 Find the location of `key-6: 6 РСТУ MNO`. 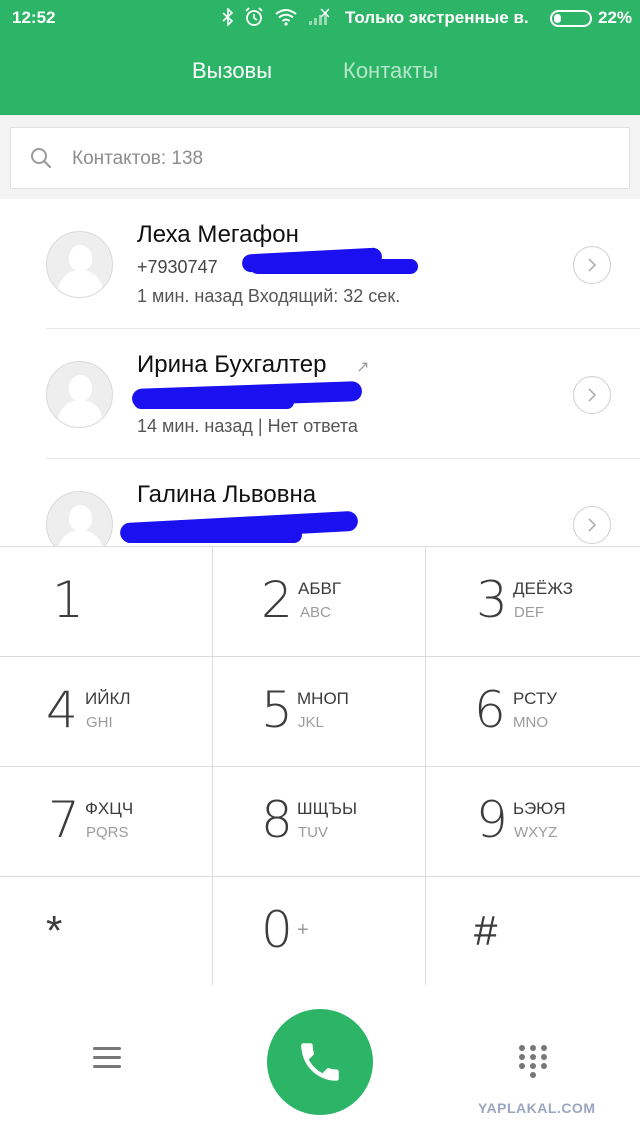

key-6: 6 РСТУ MNO is located at coordinates (533, 712).